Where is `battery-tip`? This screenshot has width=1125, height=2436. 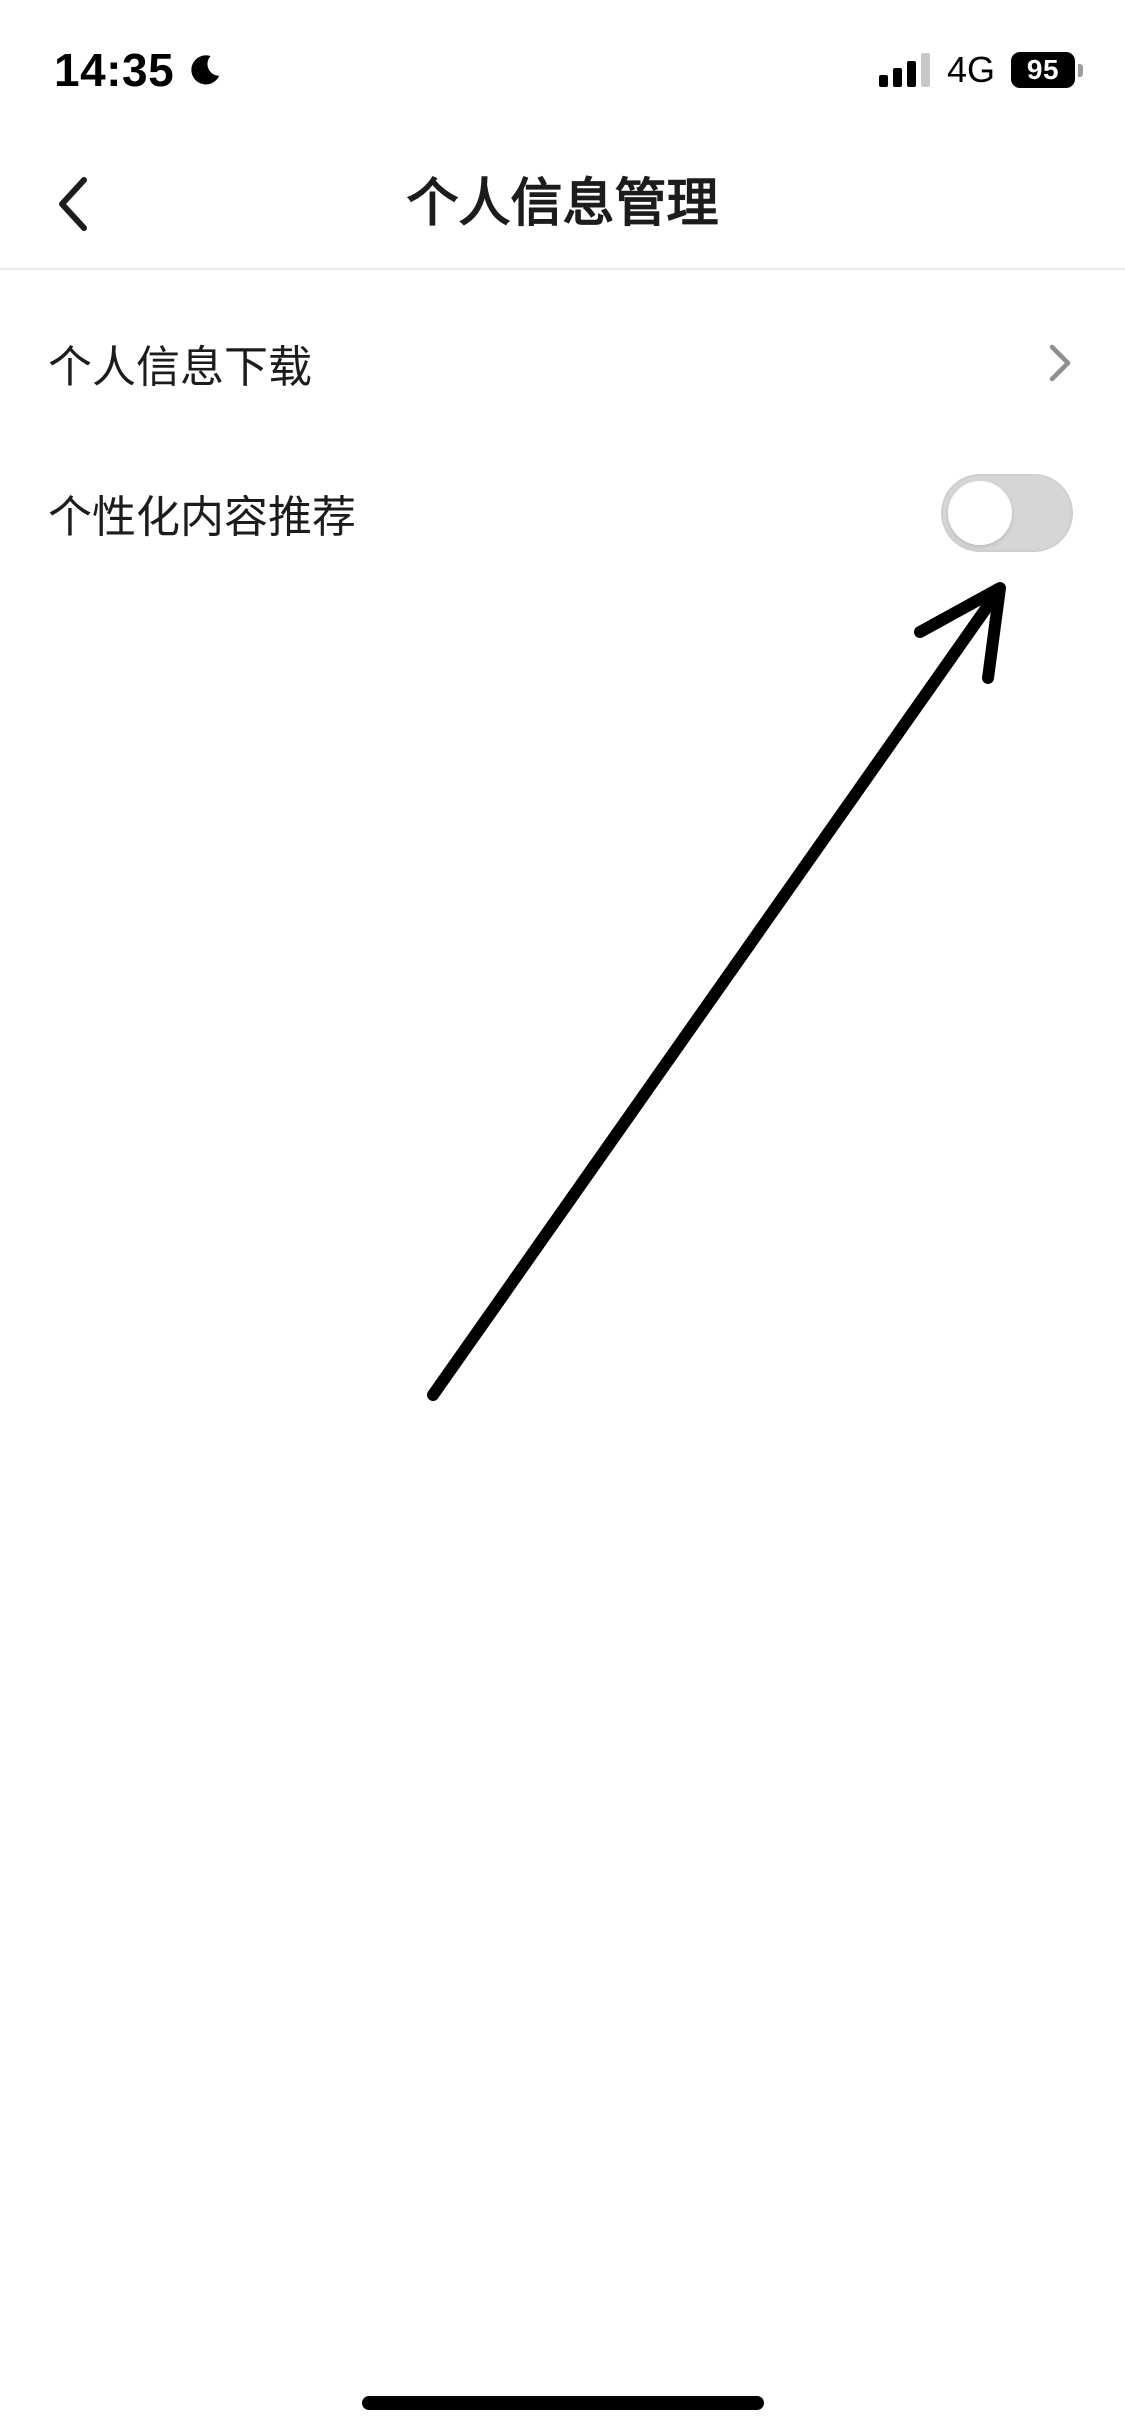 battery-tip is located at coordinates (1080, 70).